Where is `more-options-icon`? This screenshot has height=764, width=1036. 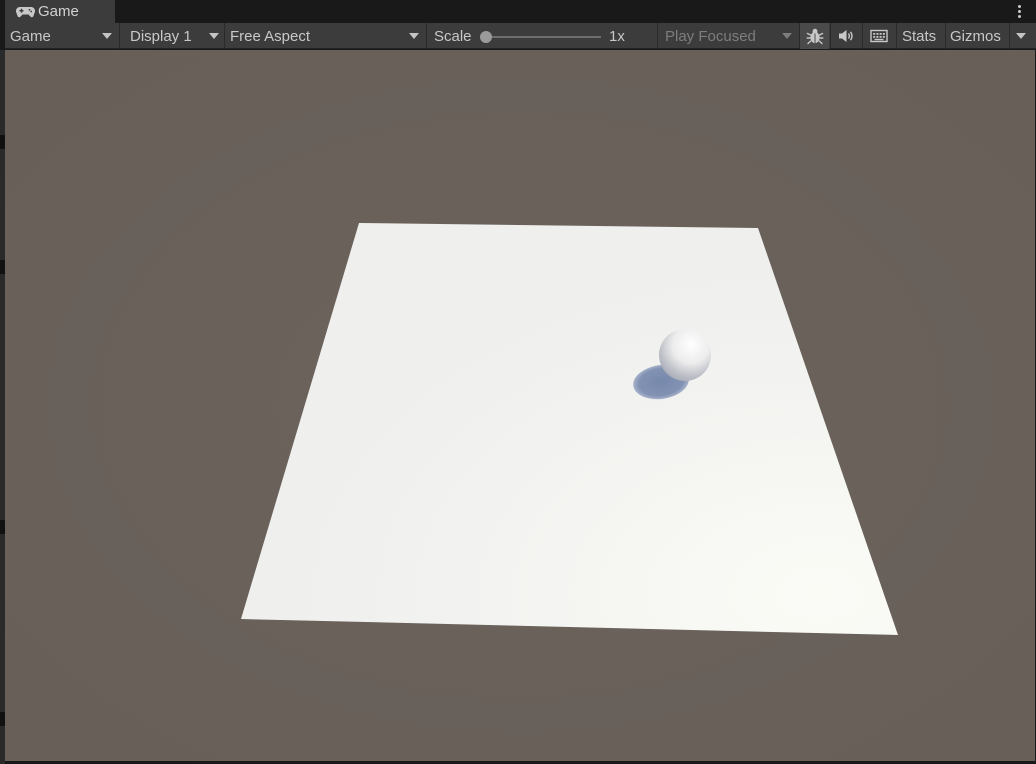 more-options-icon is located at coordinates (1019, 11).